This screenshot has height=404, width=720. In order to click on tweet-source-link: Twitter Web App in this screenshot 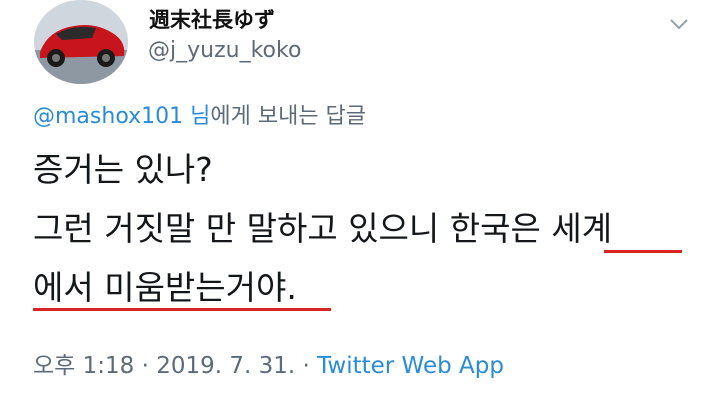, I will do `click(410, 366)`.